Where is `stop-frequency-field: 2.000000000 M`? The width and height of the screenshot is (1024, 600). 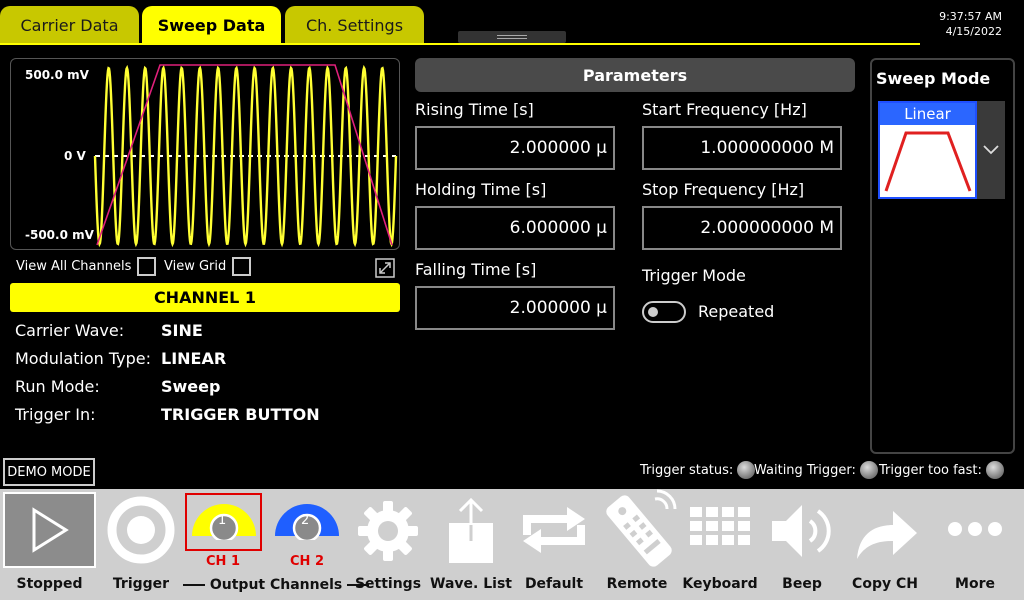
stop-frequency-field: 2.000000000 M is located at coordinates (742, 228).